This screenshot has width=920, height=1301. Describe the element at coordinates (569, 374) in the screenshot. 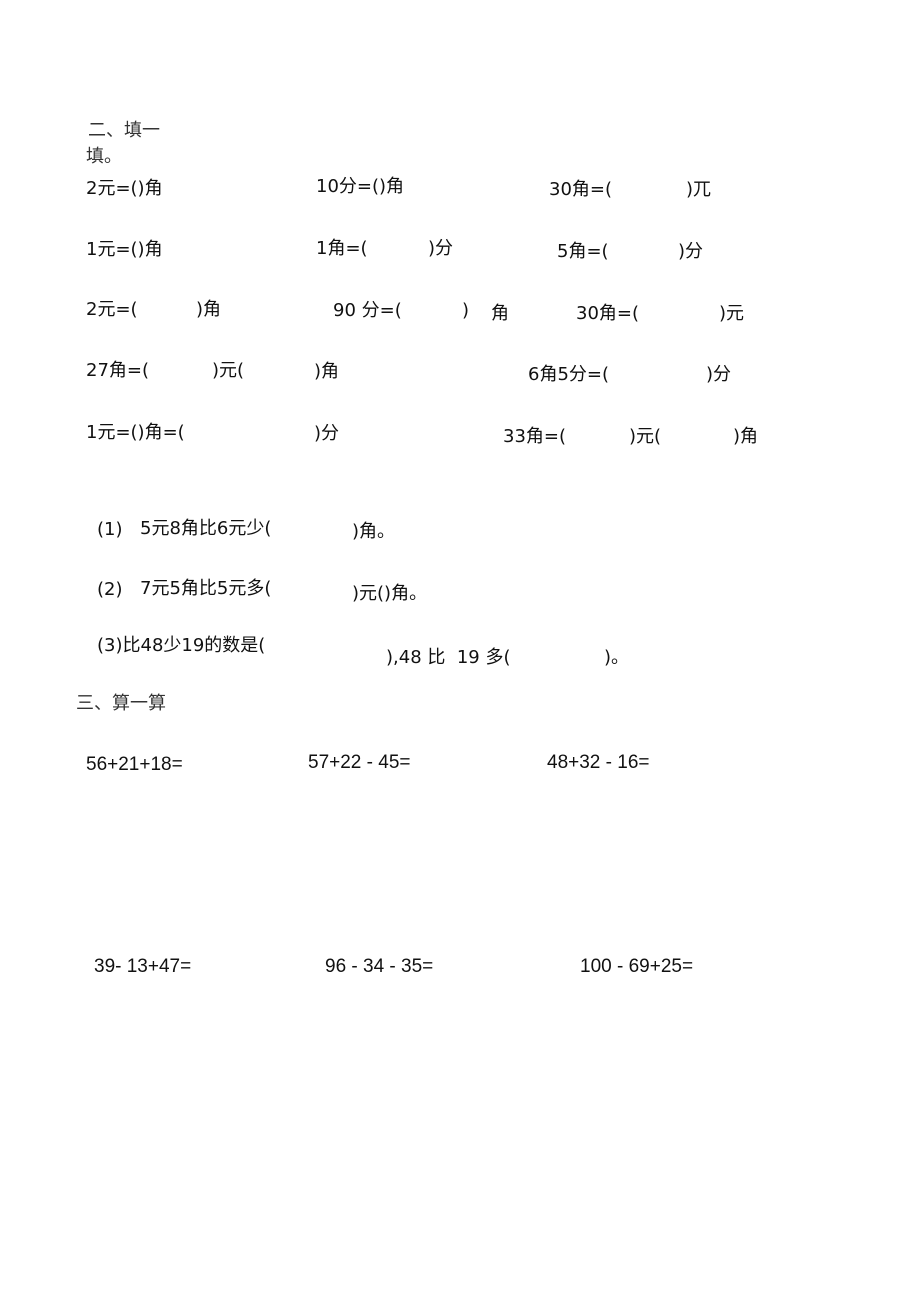

I see `fill-item: 6角5分=(` at that location.